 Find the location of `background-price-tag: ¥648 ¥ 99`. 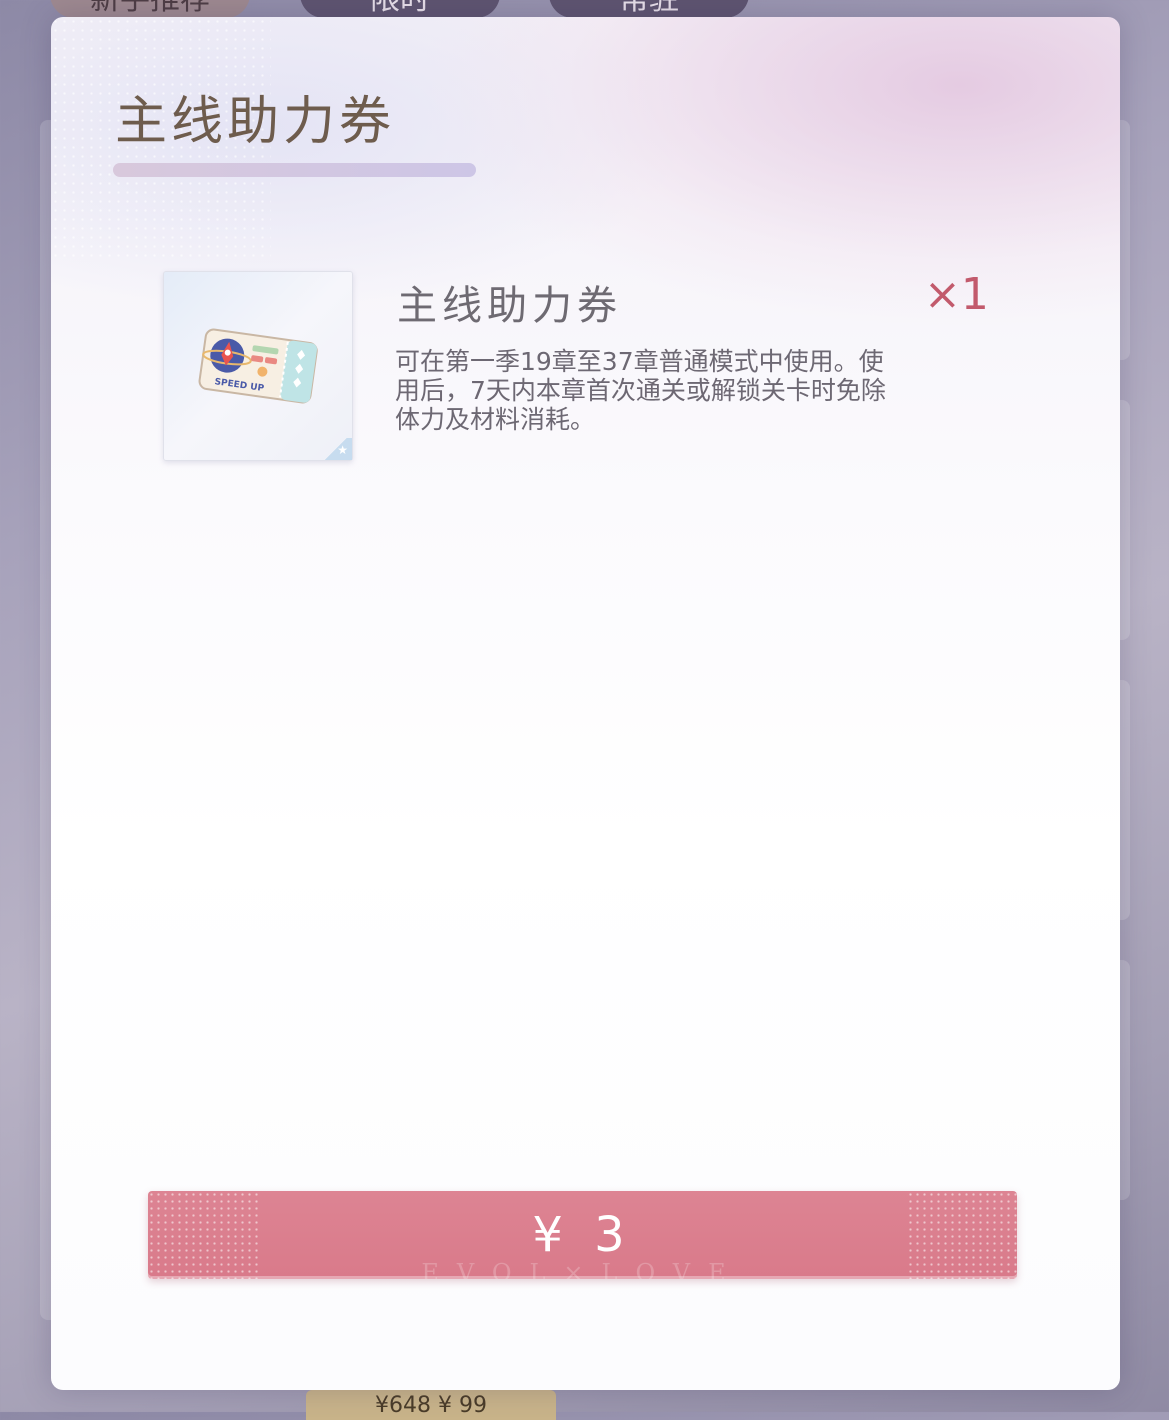

background-price-tag: ¥648 ¥ 99 is located at coordinates (431, 1405).